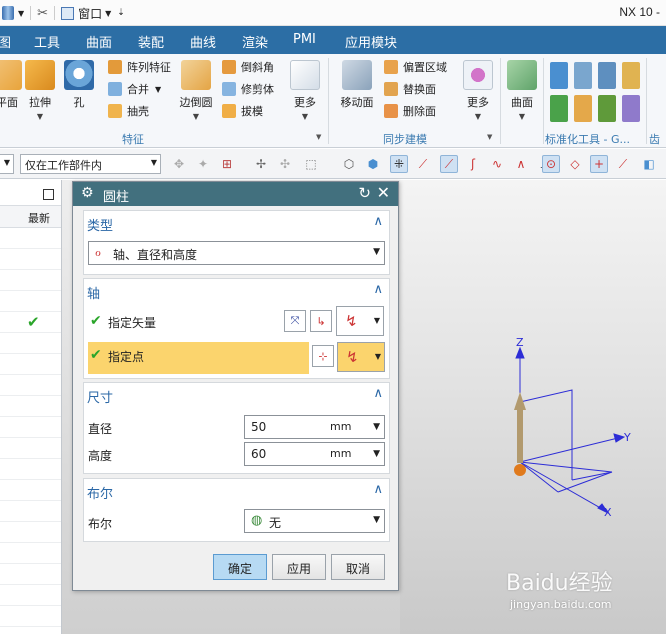 The height and width of the screenshot is (634, 666). Describe the element at coordinates (235, 194) in the screenshot. I see `dialog-title-bar: ⚙ 圆柱 ↻ ✕` at that location.